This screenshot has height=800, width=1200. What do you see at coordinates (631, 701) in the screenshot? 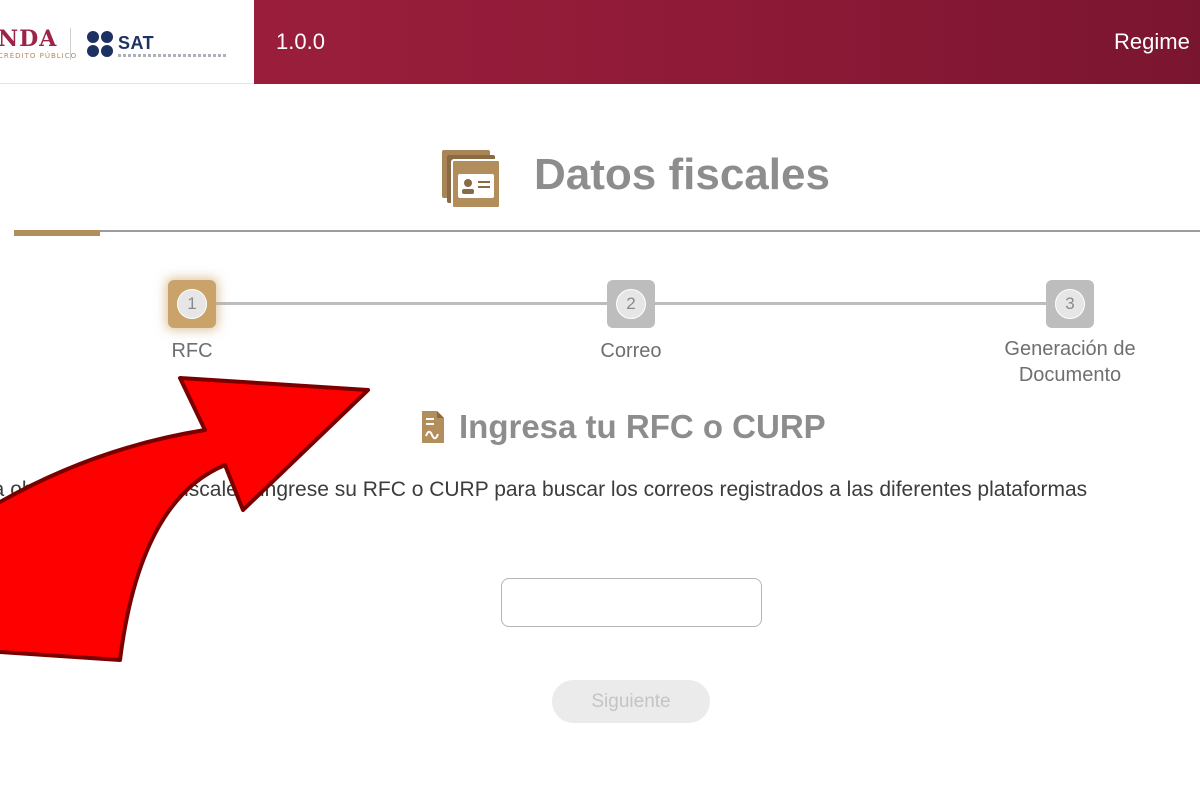
I see `next-button: Siguiente` at bounding box center [631, 701].